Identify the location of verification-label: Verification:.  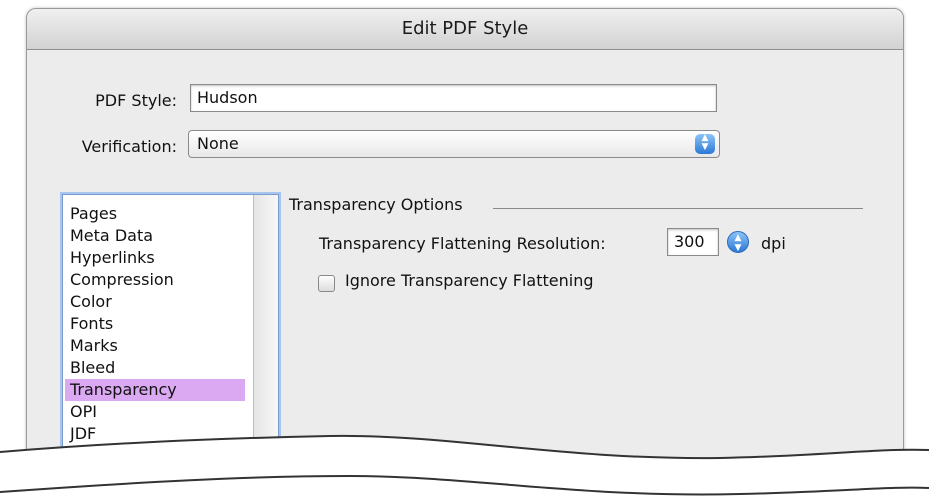
(129, 146).